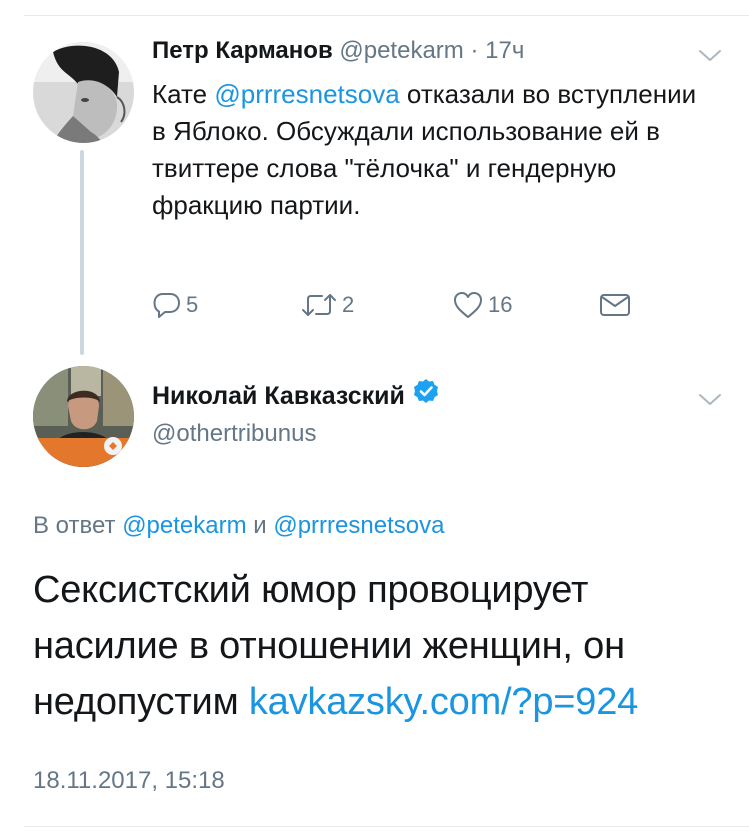  I want to click on tweet2-author-name: Николай Кавказский, so click(278, 396).